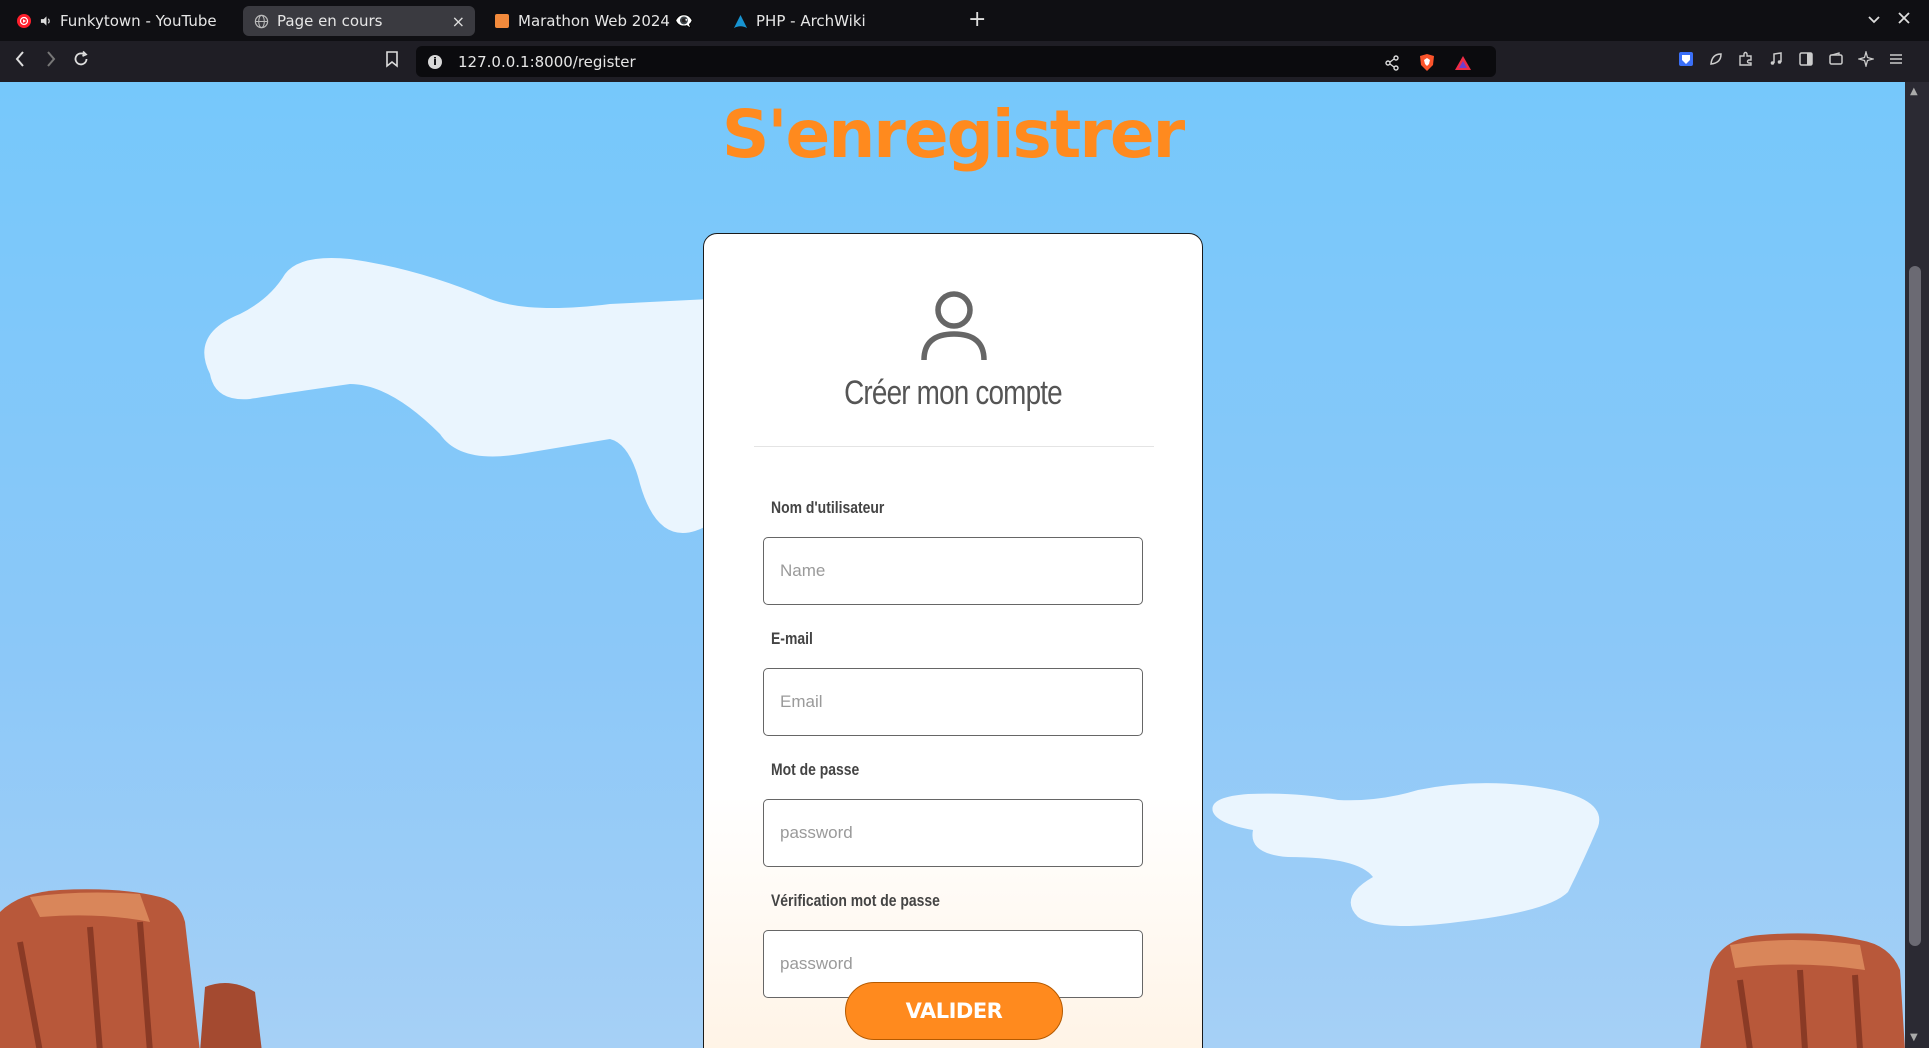 The width and height of the screenshot is (1929, 1048). I want to click on tab-title: Marathon Web 2024 👁‍🗨 :: M, so click(607, 21).